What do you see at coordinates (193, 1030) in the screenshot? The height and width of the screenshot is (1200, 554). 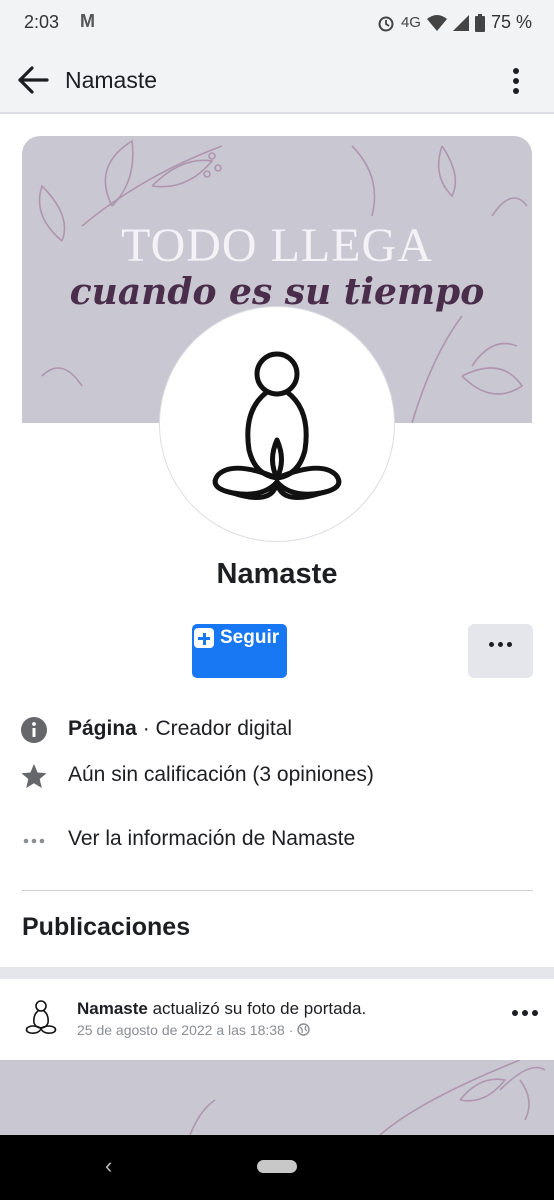 I see `post-timestamp: 25 de agosto de 2022 a las 18:38 ·` at bounding box center [193, 1030].